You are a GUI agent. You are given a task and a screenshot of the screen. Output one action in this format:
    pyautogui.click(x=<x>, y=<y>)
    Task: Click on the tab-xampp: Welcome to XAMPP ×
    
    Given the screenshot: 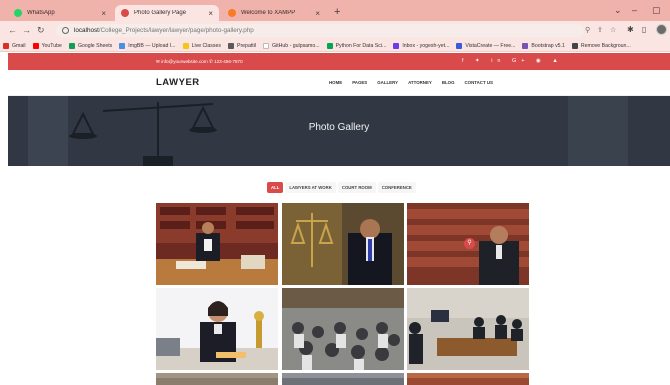 What is the action you would take?
    pyautogui.click(x=274, y=13)
    